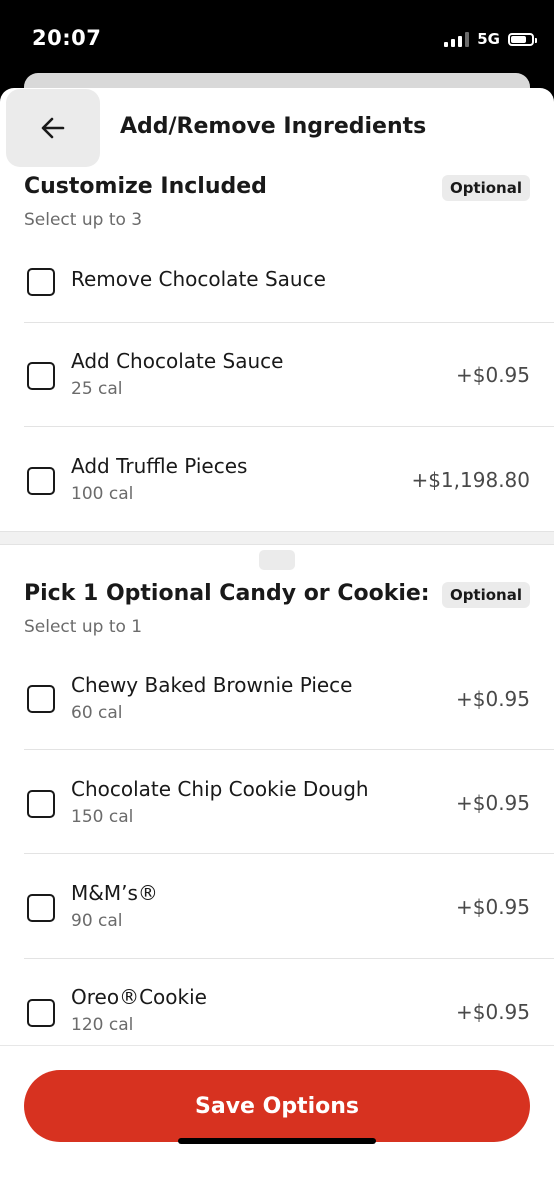 This screenshot has width=554, height=1200. What do you see at coordinates (277, 1141) in the screenshot?
I see `home-indicator` at bounding box center [277, 1141].